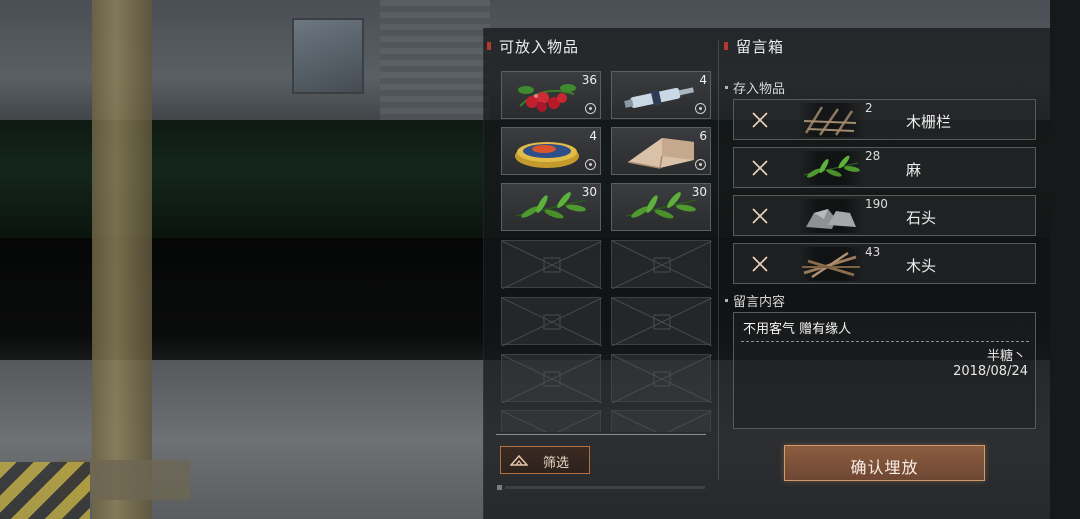 This screenshot has width=1080, height=519. What do you see at coordinates (921, 266) in the screenshot?
I see `item-name: 木头` at bounding box center [921, 266].